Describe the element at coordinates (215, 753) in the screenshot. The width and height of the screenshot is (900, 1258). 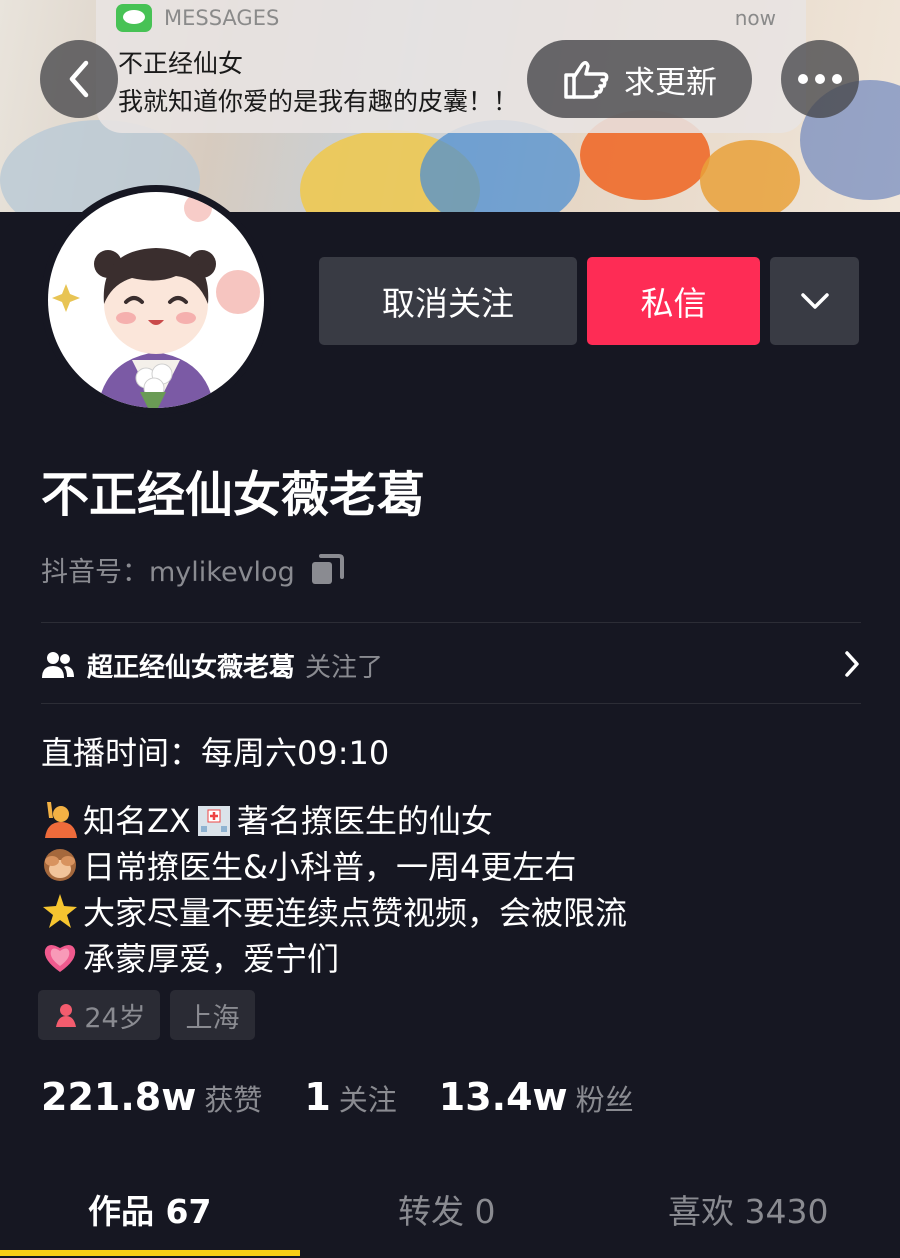
I see `live-time: 直播时间：每周六09:10` at that location.